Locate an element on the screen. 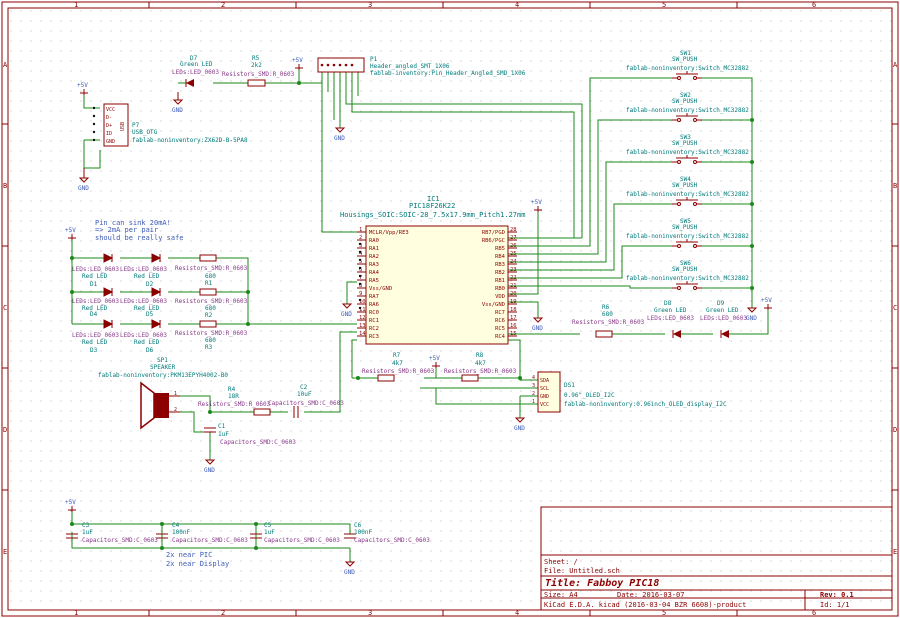  ic1-pin-number: 2 is located at coordinates (360, 238).